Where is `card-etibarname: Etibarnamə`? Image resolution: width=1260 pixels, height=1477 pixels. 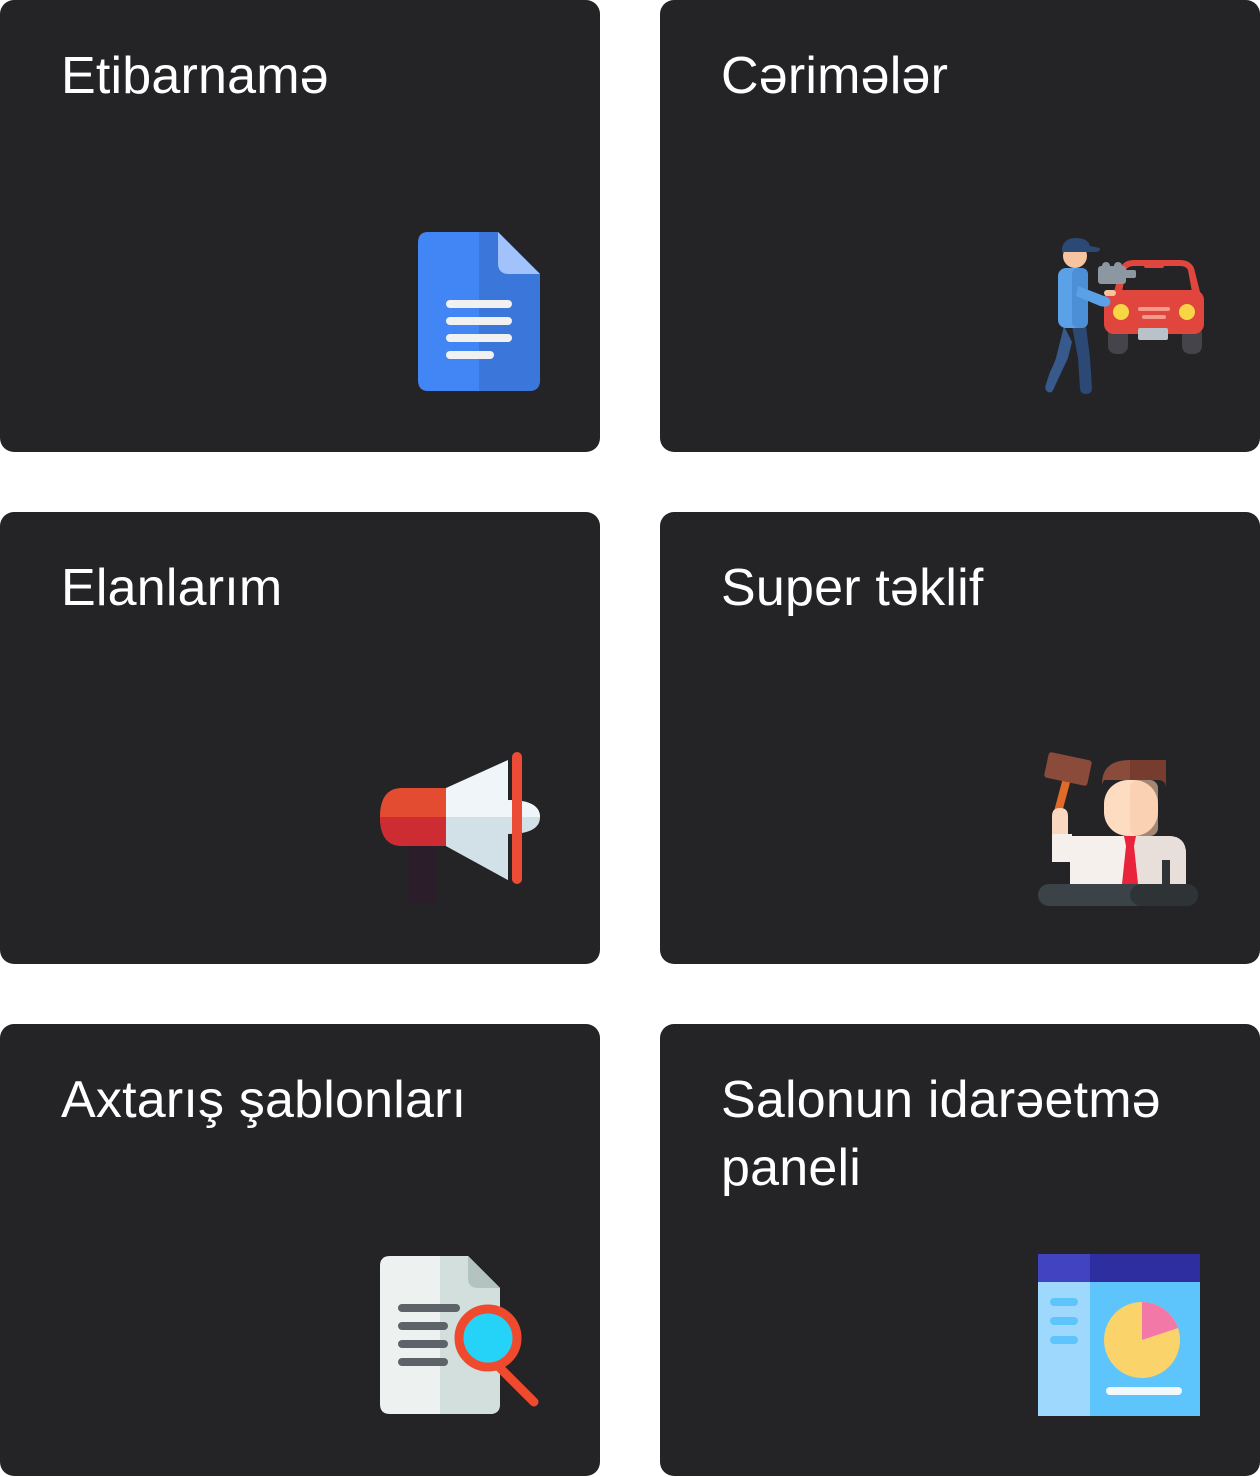 card-etibarname: Etibarnamə is located at coordinates (300, 226).